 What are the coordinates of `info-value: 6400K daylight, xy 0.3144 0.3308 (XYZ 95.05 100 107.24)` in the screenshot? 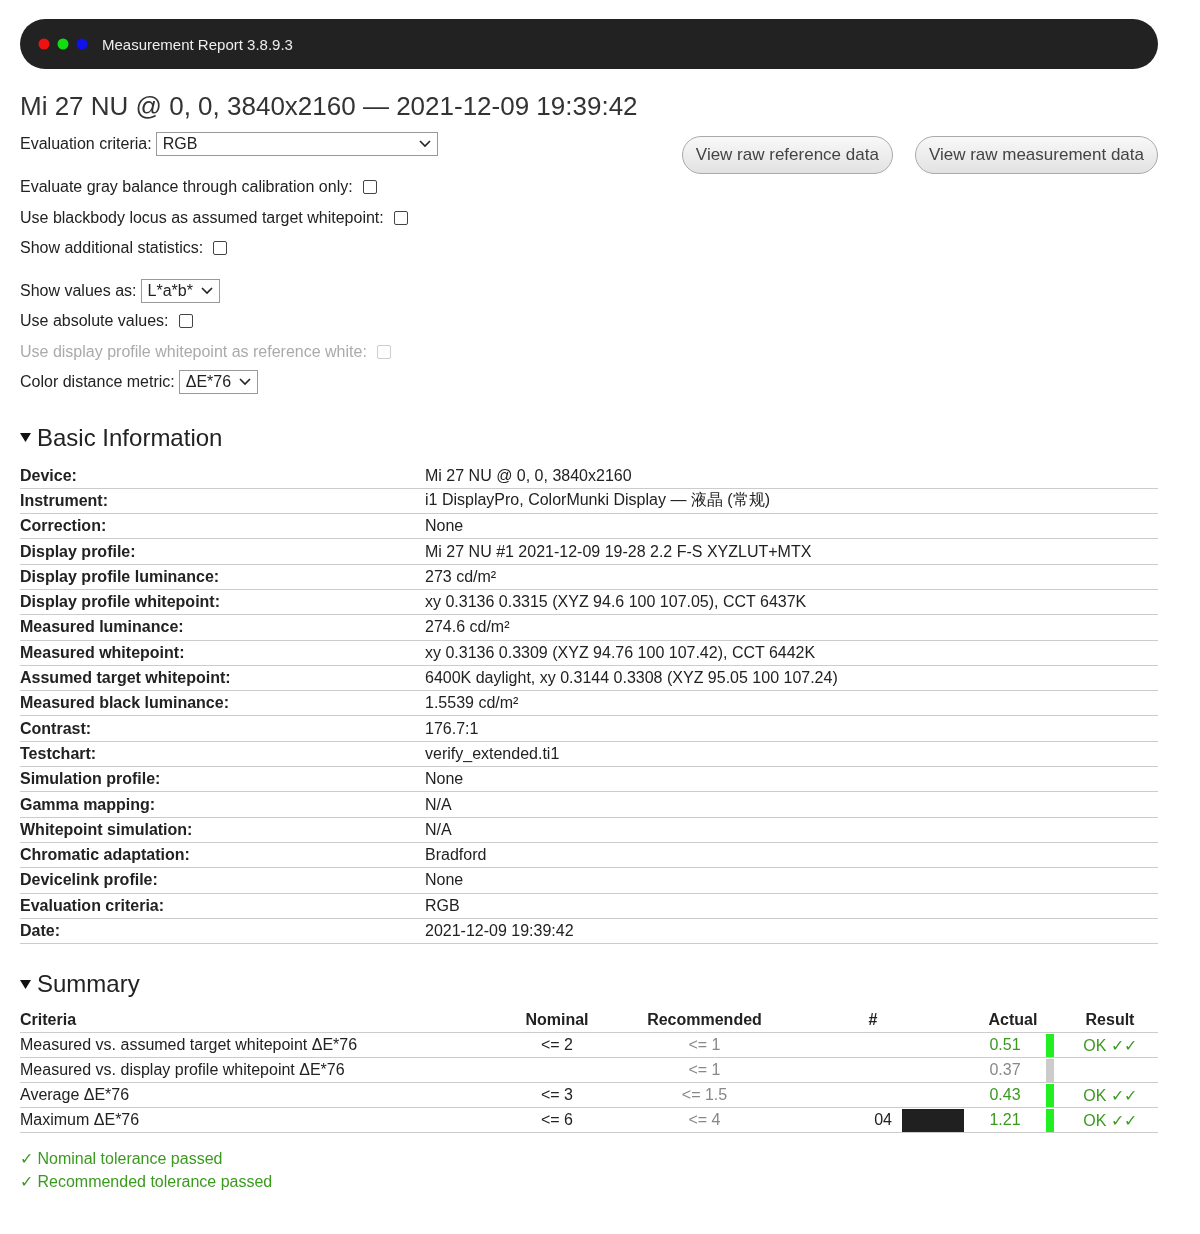 It's located at (791, 678).